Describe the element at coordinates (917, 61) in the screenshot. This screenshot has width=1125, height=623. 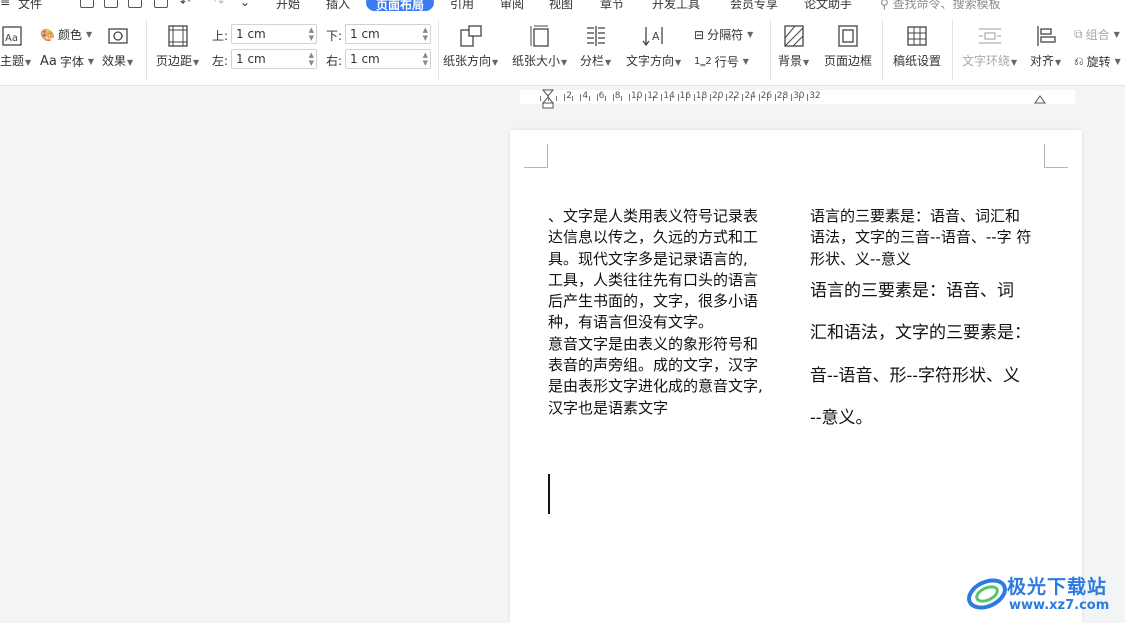
I see `manuscript-label: 稿纸设置` at that location.